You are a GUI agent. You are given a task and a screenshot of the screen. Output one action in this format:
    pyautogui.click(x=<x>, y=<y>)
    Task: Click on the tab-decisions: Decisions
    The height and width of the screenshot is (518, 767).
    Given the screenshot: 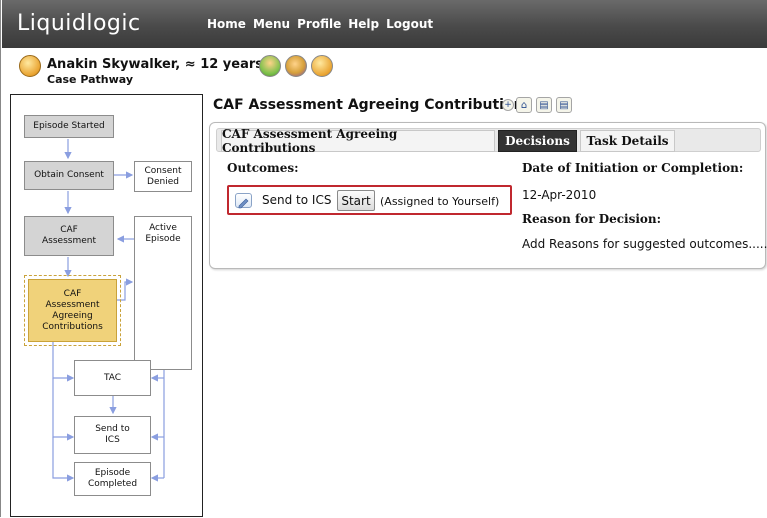 What is the action you would take?
    pyautogui.click(x=537, y=141)
    